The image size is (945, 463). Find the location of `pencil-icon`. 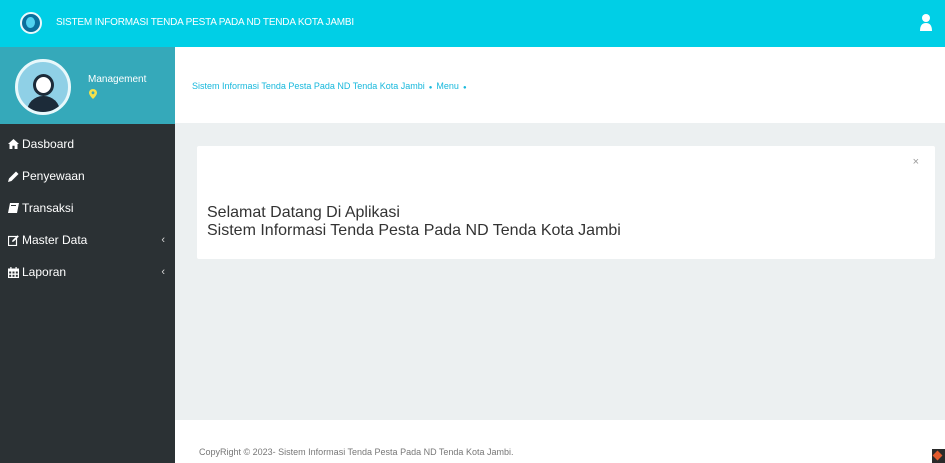

pencil-icon is located at coordinates (13, 176).